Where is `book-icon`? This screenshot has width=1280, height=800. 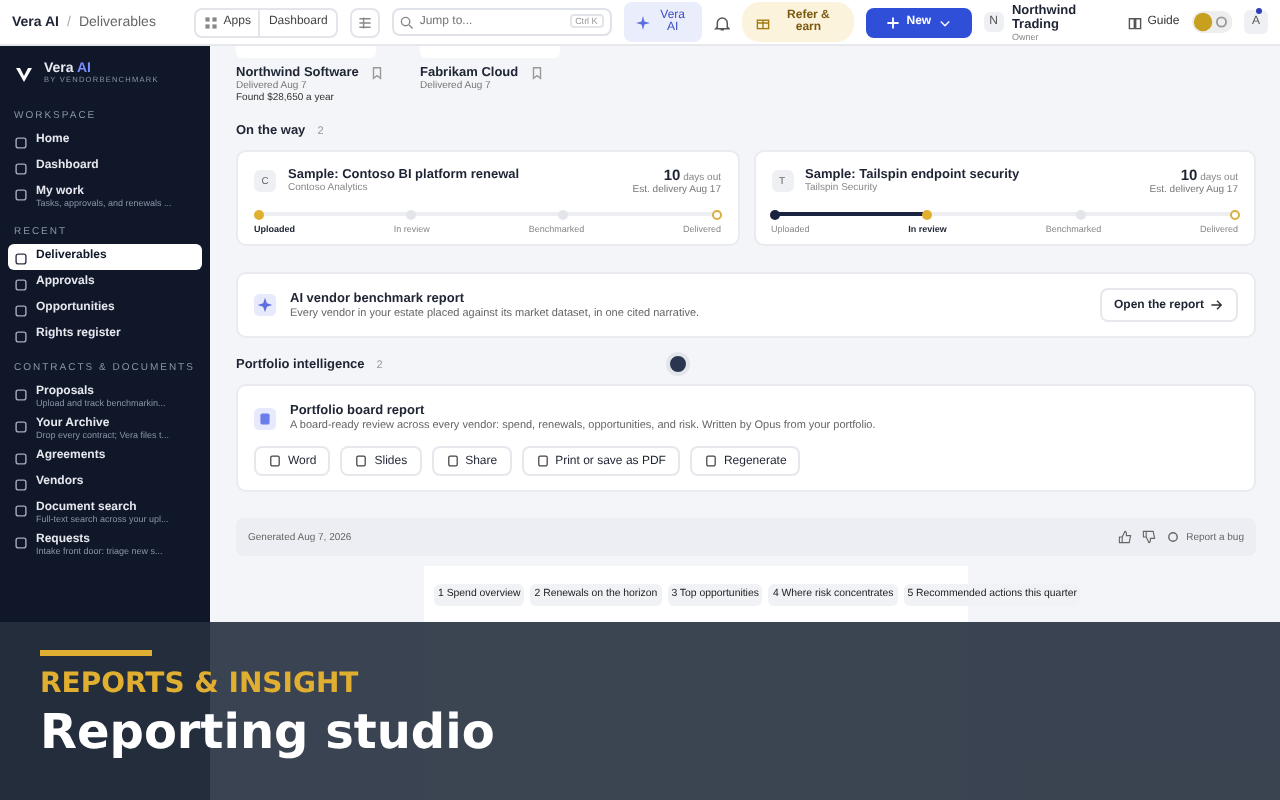
book-icon is located at coordinates (1134, 22).